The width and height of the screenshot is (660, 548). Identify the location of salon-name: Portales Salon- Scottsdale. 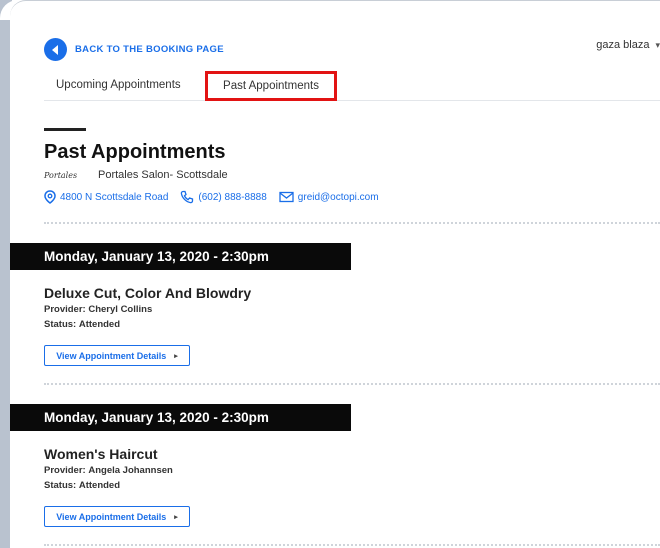
(163, 175).